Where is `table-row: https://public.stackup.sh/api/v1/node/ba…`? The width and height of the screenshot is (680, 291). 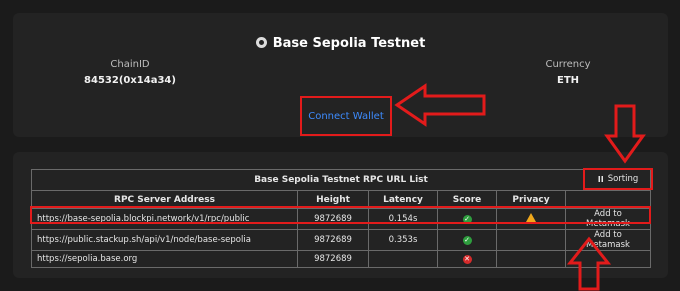
table-row: https://public.stackup.sh/api/v1/node/ba… is located at coordinates (341, 240).